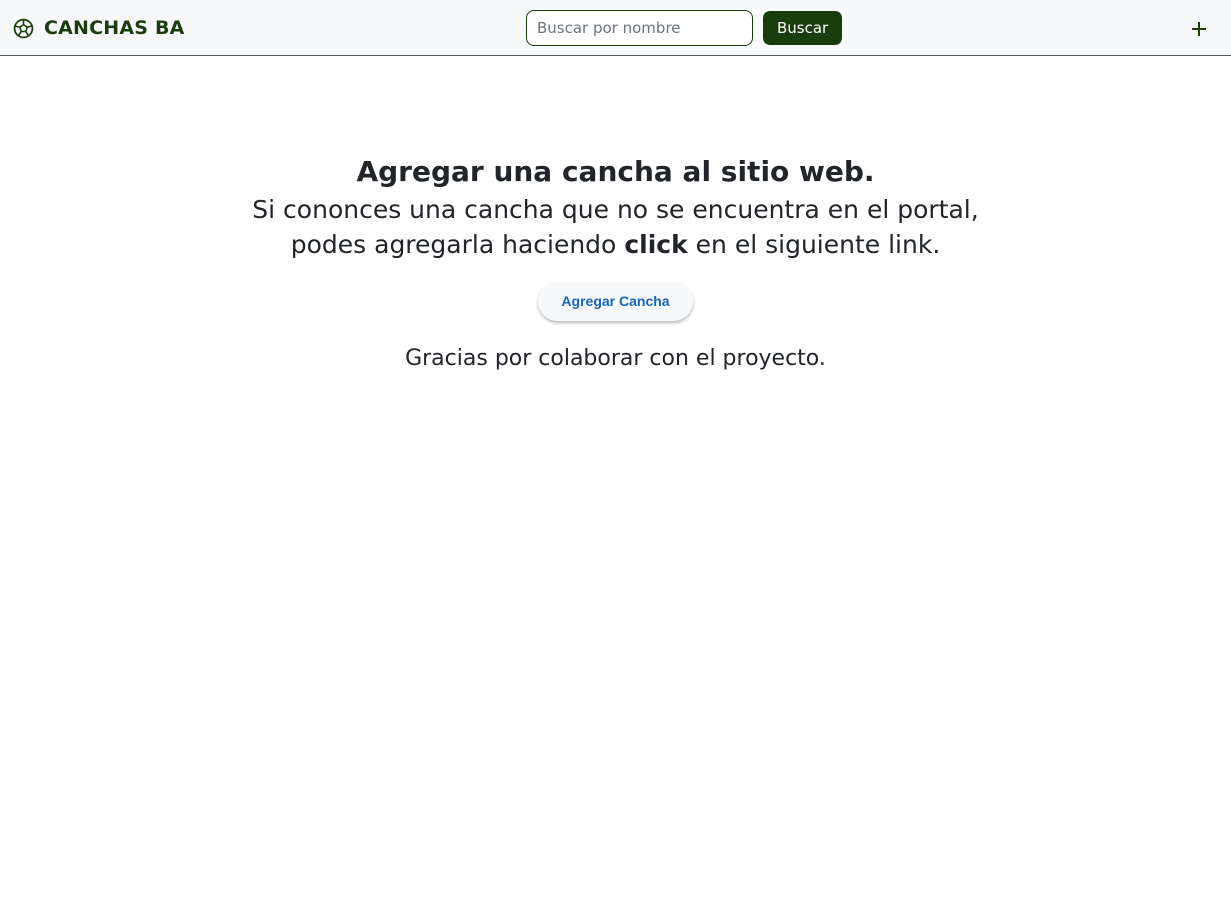  What do you see at coordinates (453, 244) in the screenshot?
I see `subtitle-line-2-start: podes agregarla haciendo` at bounding box center [453, 244].